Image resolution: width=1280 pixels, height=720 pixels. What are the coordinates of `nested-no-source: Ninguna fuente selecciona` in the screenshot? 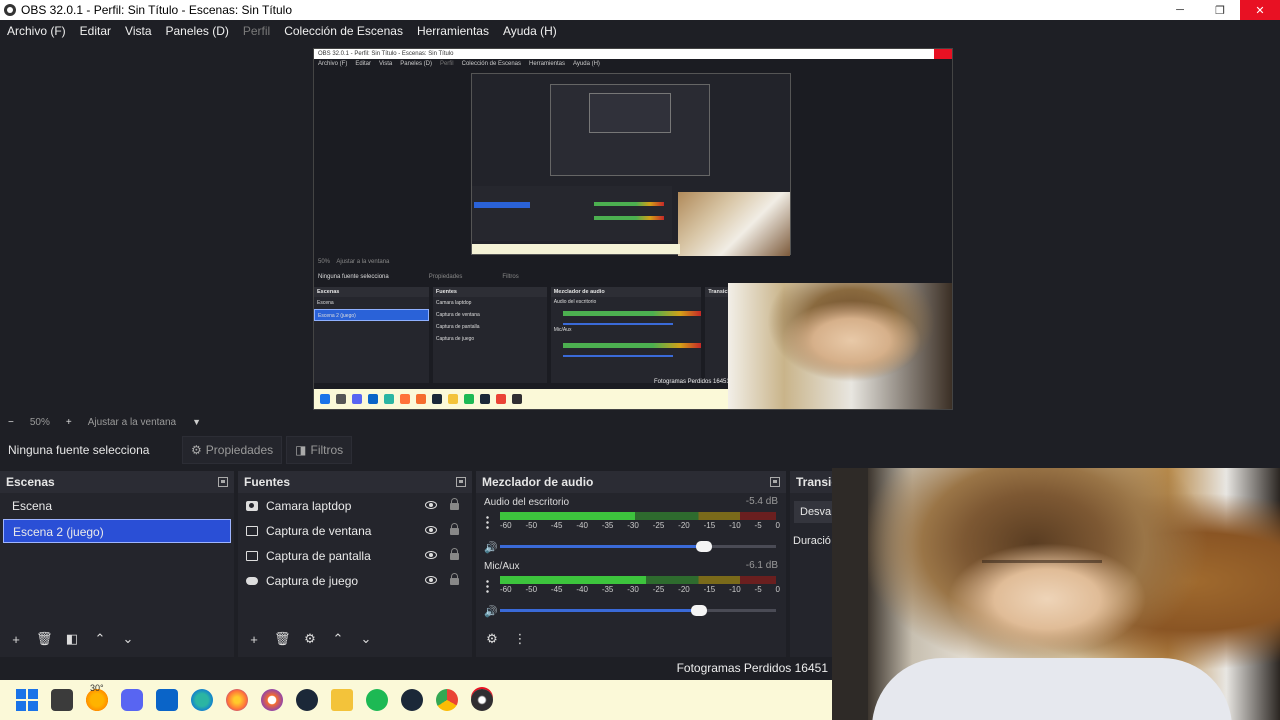 It's located at (353, 277).